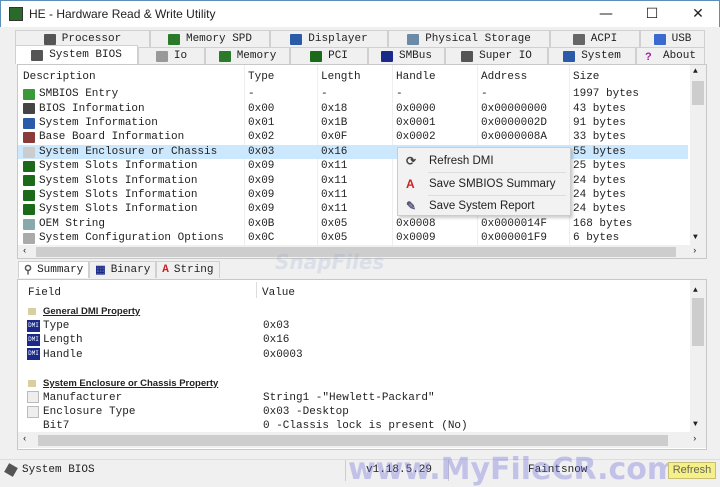 The height and width of the screenshot is (487, 720). What do you see at coordinates (681, 39) in the screenshot?
I see `tab-label: USB` at bounding box center [681, 39].